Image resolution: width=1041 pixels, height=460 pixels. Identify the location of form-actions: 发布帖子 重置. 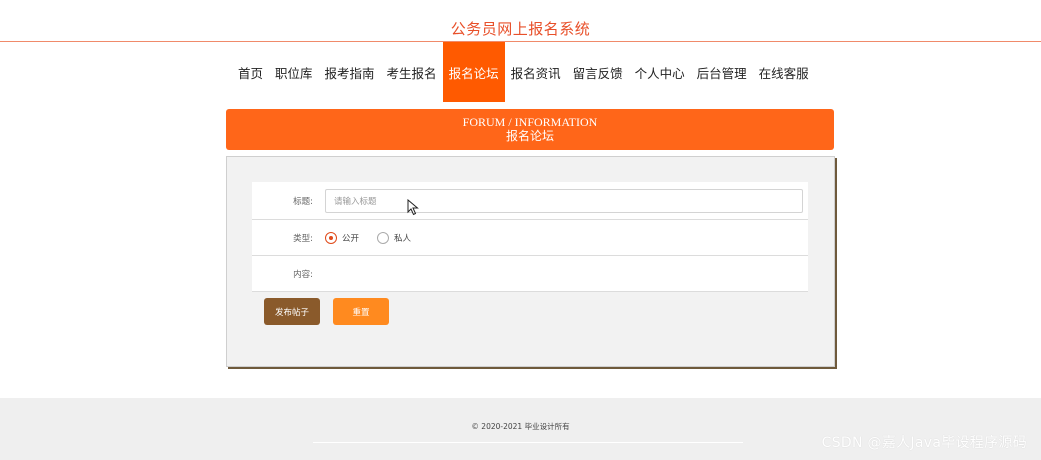
(326, 311).